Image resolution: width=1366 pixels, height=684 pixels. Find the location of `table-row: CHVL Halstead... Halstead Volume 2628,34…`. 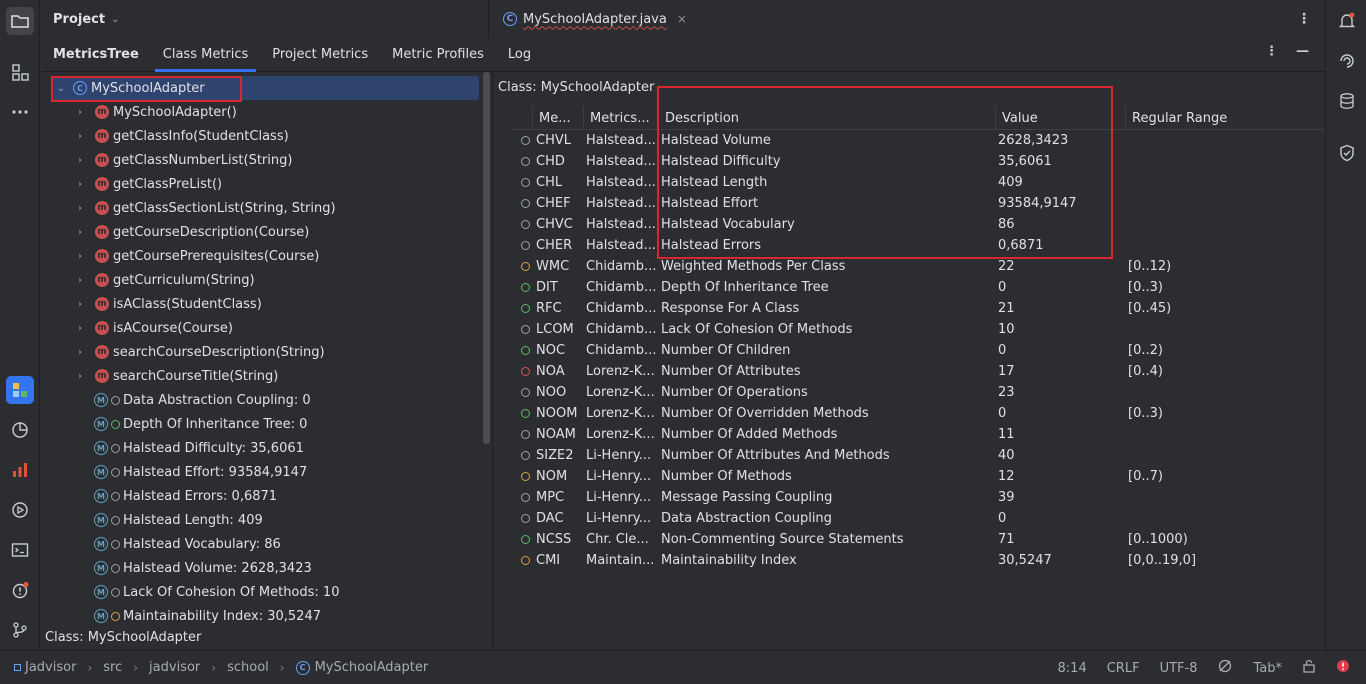

table-row: CHVL Halstead... Halstead Volume 2628,34… is located at coordinates (917, 140).